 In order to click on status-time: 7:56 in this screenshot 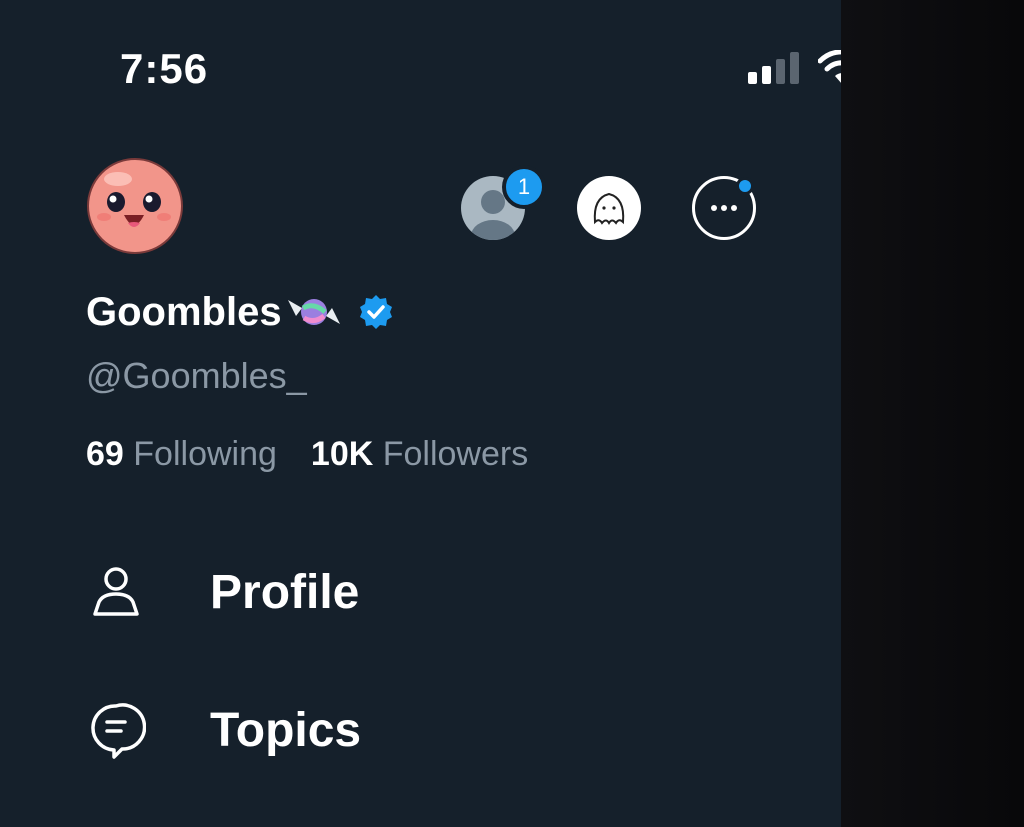, I will do `click(164, 68)`.